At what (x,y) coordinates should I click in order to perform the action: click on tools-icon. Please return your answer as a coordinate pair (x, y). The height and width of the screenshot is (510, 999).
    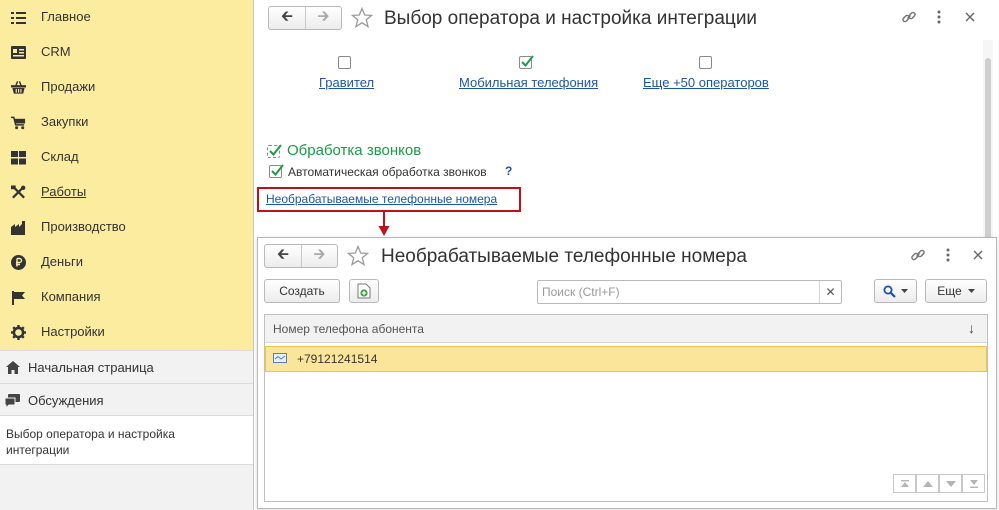
    Looking at the image, I should click on (18, 192).